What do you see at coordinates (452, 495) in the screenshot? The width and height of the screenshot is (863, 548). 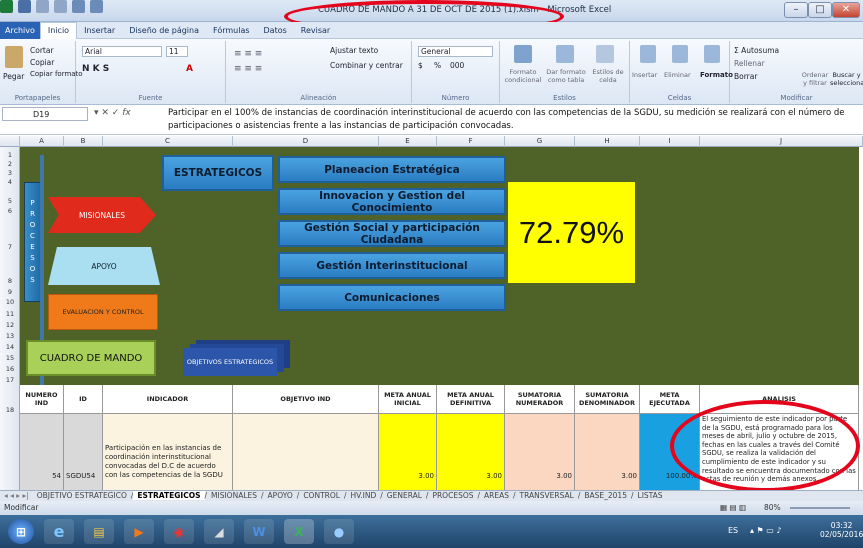 I see `sheet-tab: PROCESOS` at bounding box center [452, 495].